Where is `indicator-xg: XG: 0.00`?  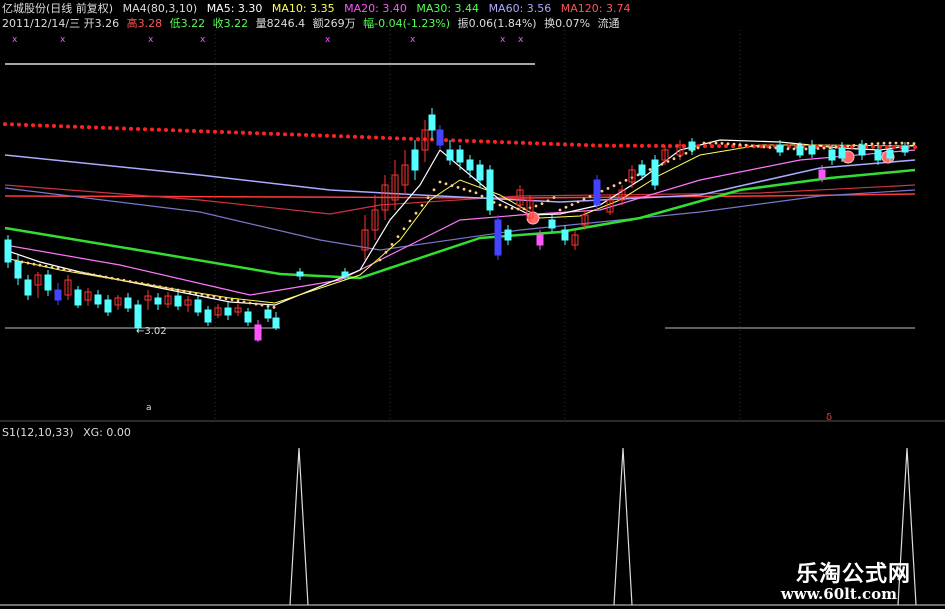
indicator-xg: XG: 0.00 is located at coordinates (107, 432).